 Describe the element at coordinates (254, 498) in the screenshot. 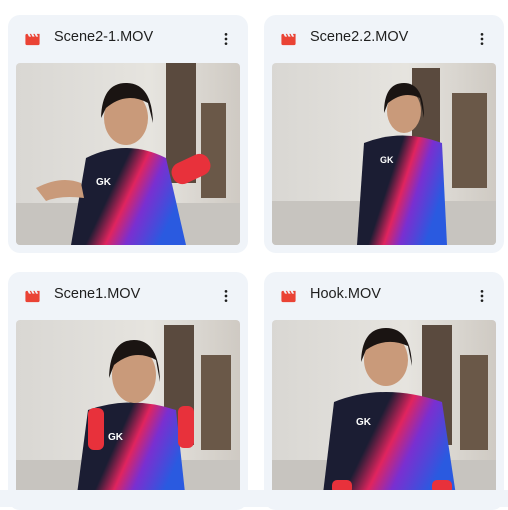

I see `bottom-bar` at that location.